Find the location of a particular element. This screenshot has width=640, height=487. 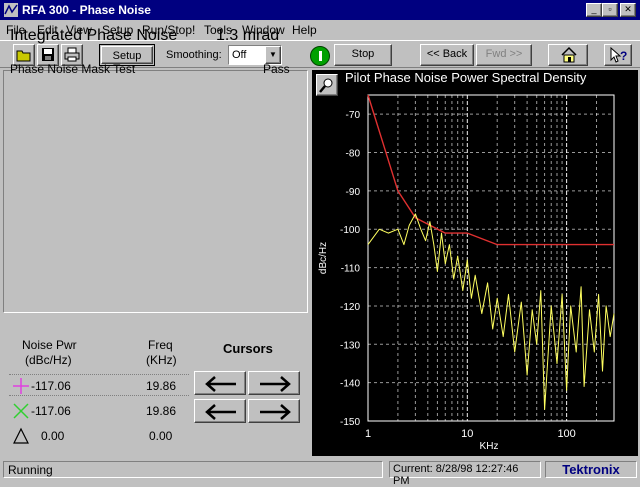

x-tick-label: 100 is located at coordinates (566, 434).